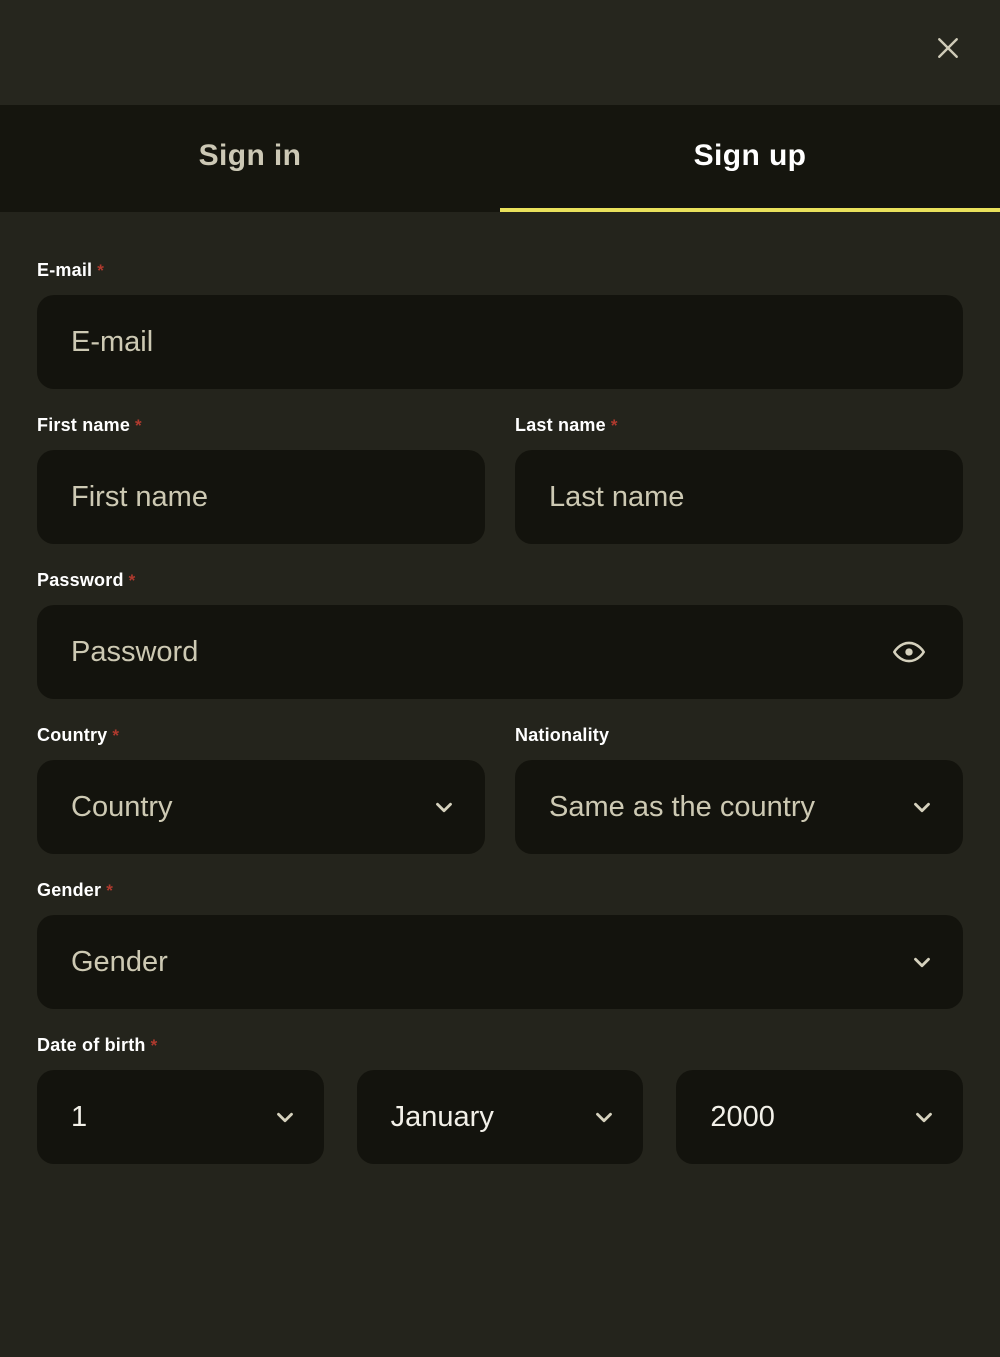 This screenshot has height=1357, width=1000. Describe the element at coordinates (101, 270) in the screenshot. I see `email-required-mark: *` at that location.